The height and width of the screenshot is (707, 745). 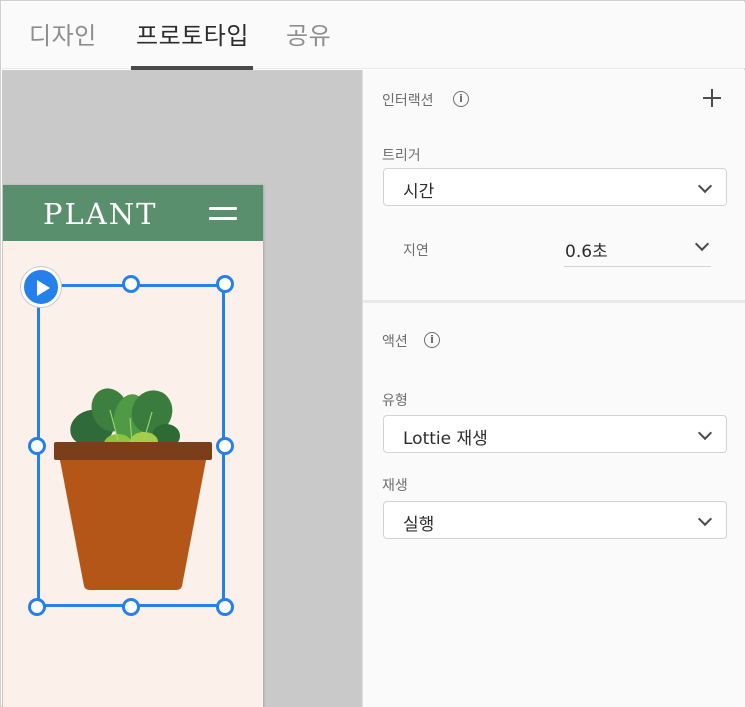 I want to click on tab-prototype: 프로토타입, so click(x=192, y=33).